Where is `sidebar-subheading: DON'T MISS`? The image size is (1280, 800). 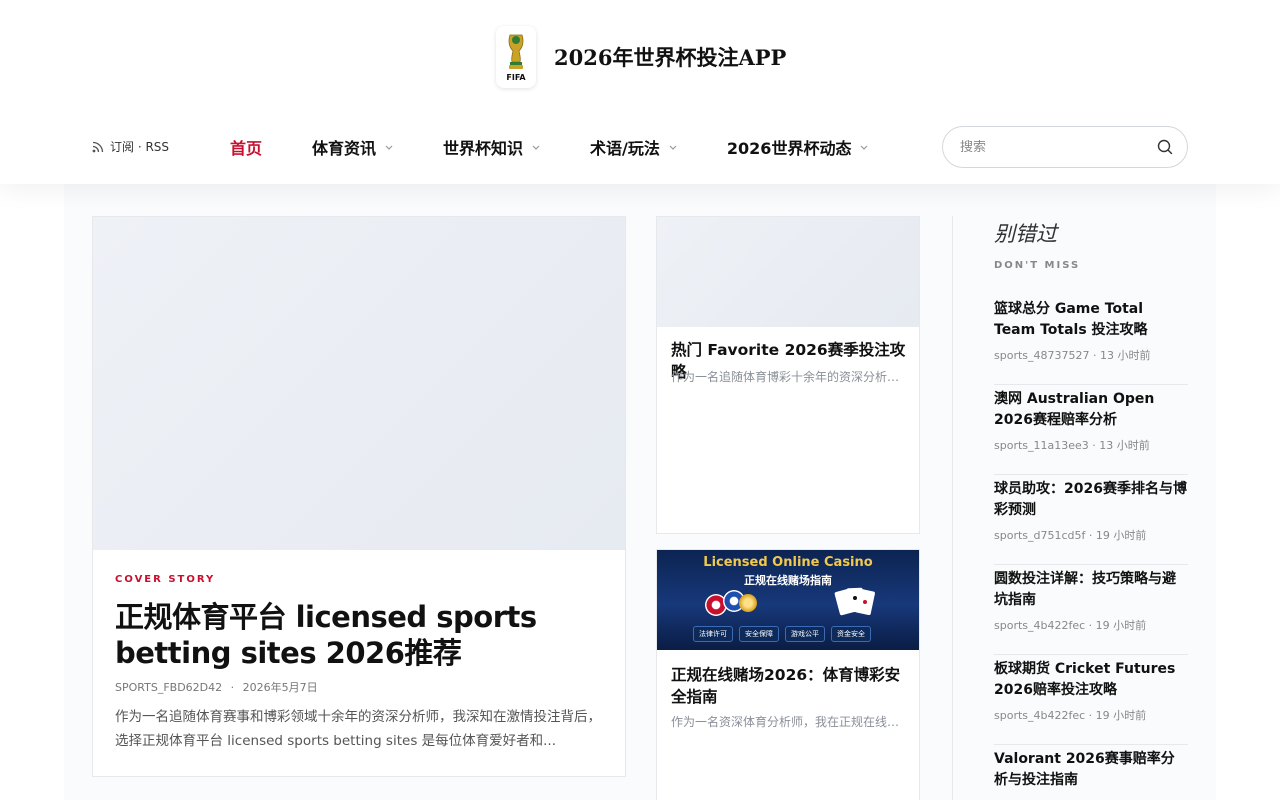
sidebar-subheading: DON'T MISS is located at coordinates (1037, 265).